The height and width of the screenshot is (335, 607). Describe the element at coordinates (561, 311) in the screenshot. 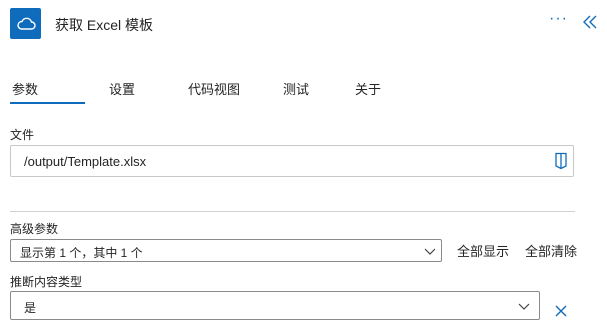

I see `remove-parameter-icon` at that location.